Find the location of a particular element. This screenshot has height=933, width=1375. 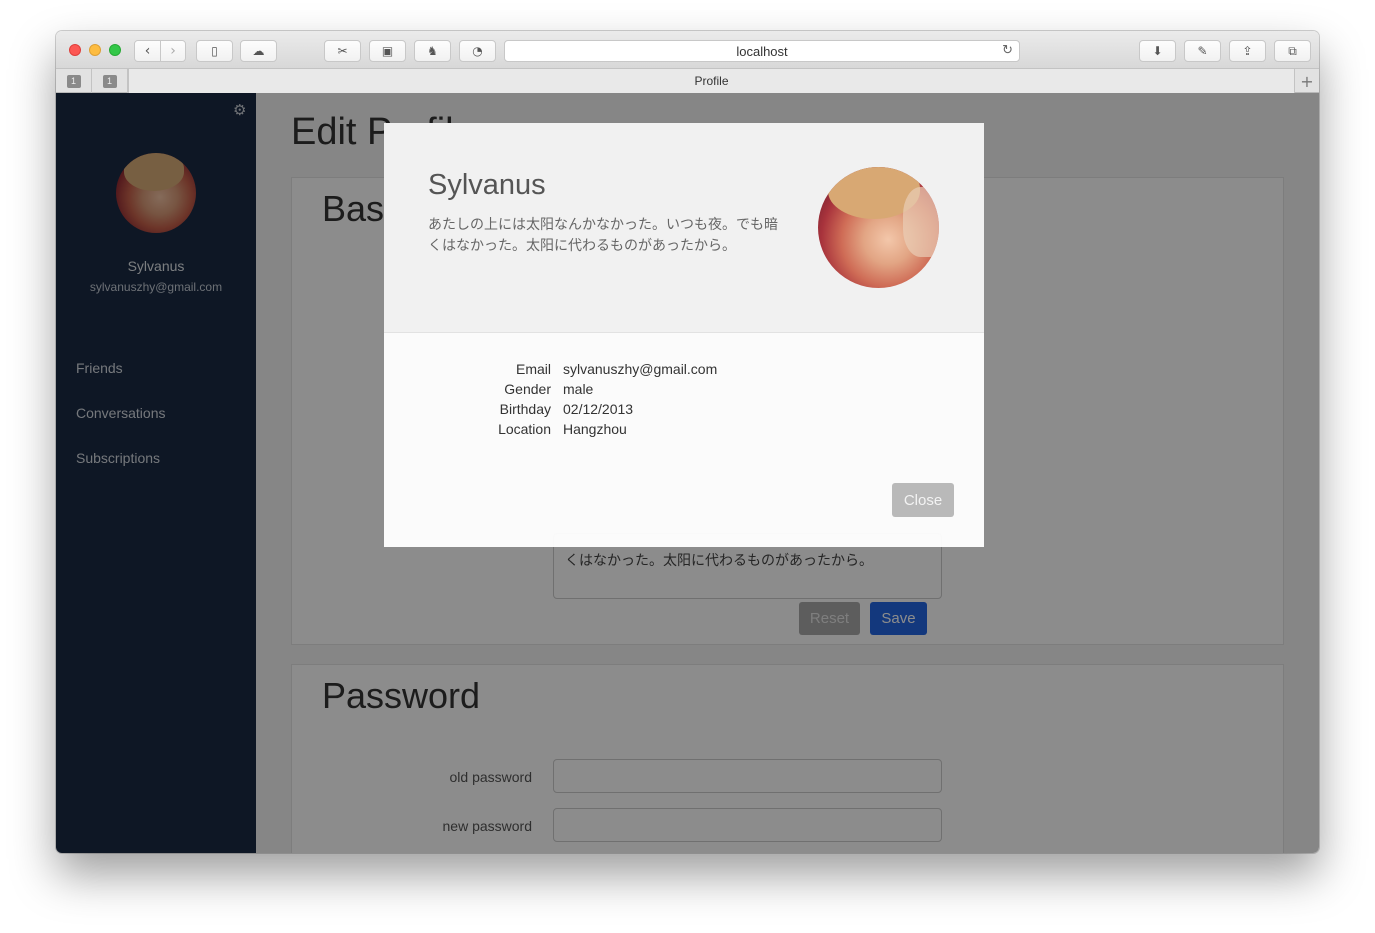

tabs-overview-button: ⧉ is located at coordinates (1292, 51).